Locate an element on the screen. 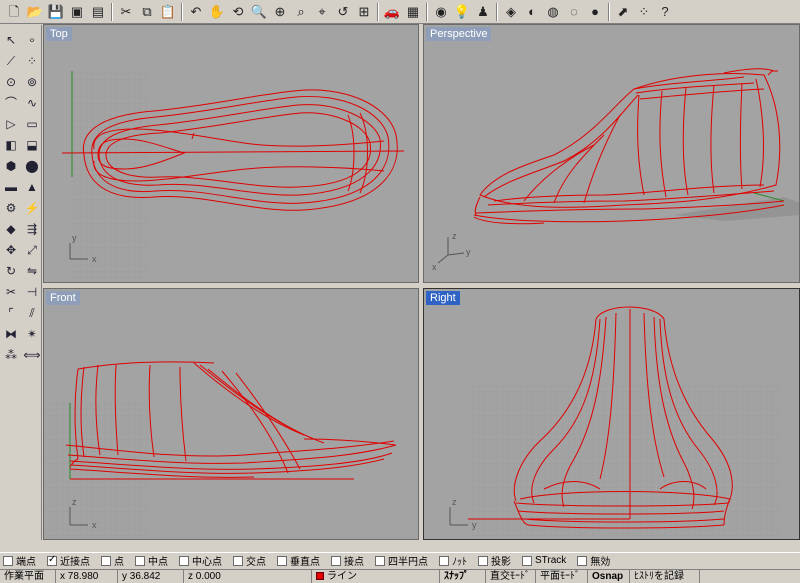  rectangle-icon: ▭ is located at coordinates (32, 123).